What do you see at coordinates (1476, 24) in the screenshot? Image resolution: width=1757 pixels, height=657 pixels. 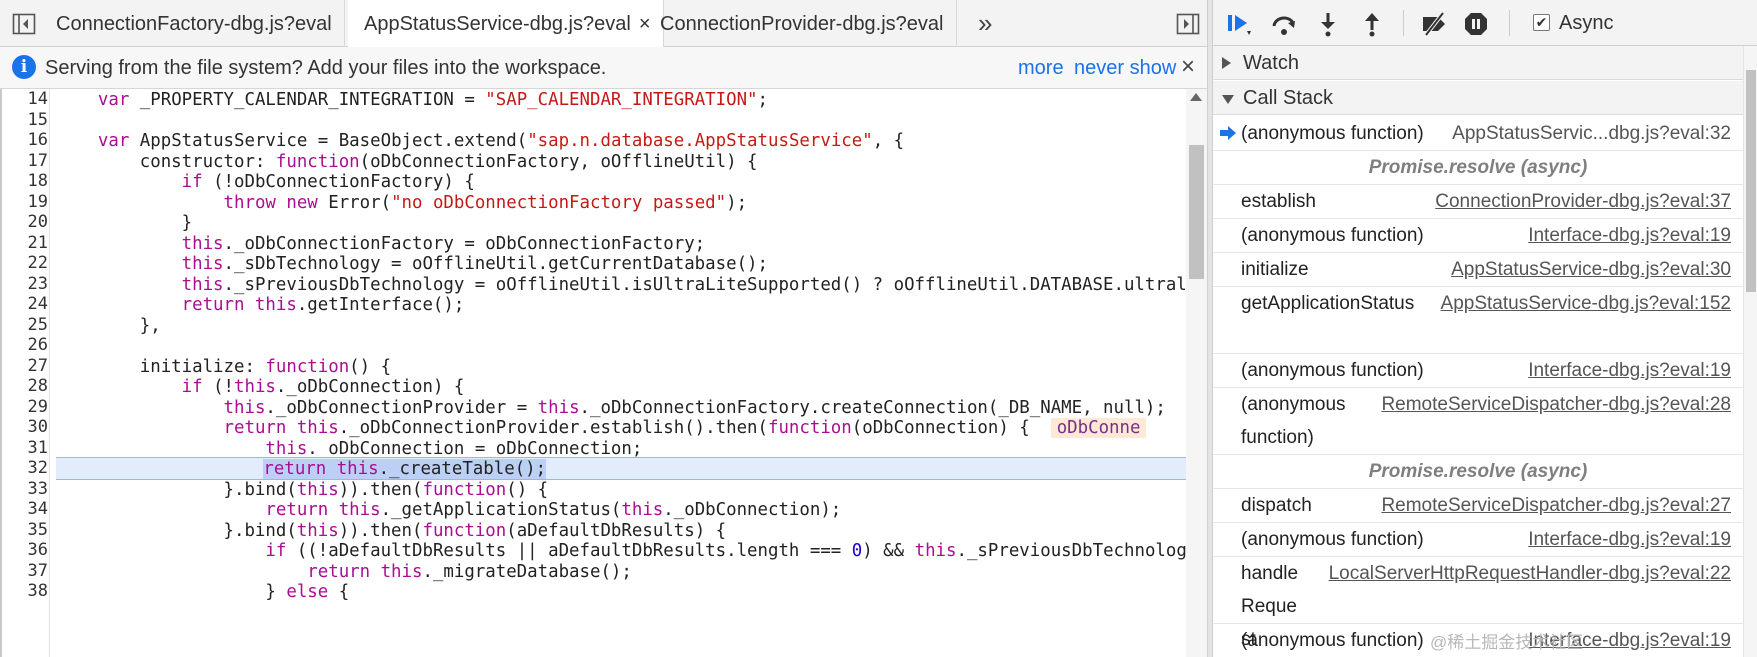 I see `pause-on-exceptions-icon` at bounding box center [1476, 24].